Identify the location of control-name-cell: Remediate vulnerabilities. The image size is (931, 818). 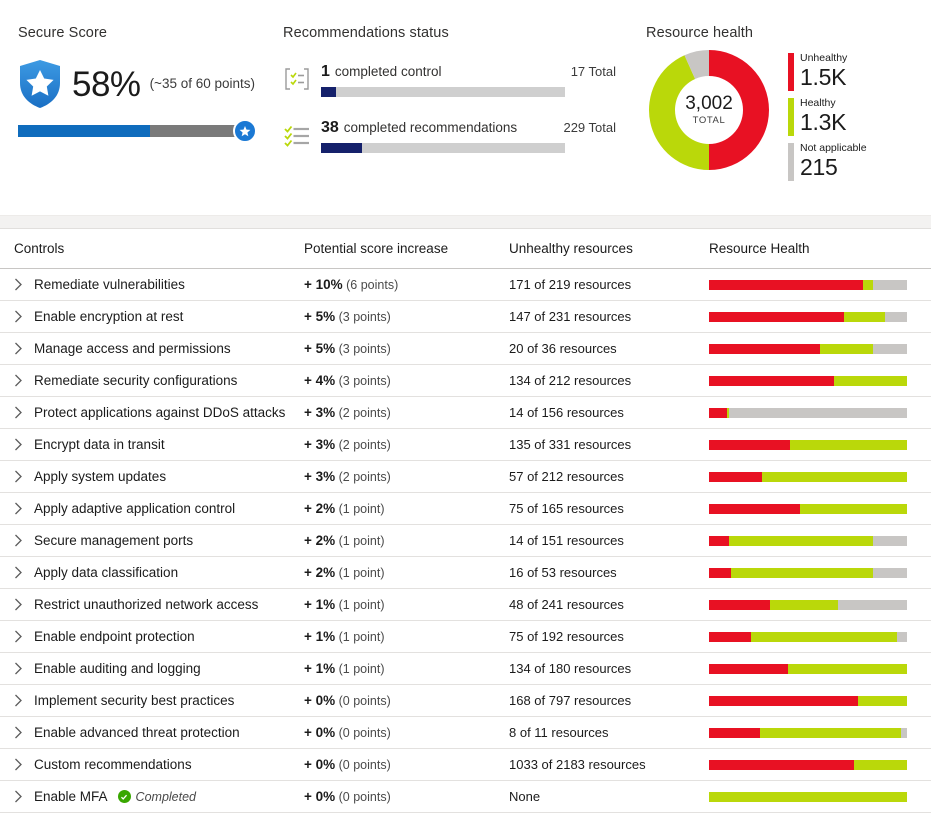
(169, 284).